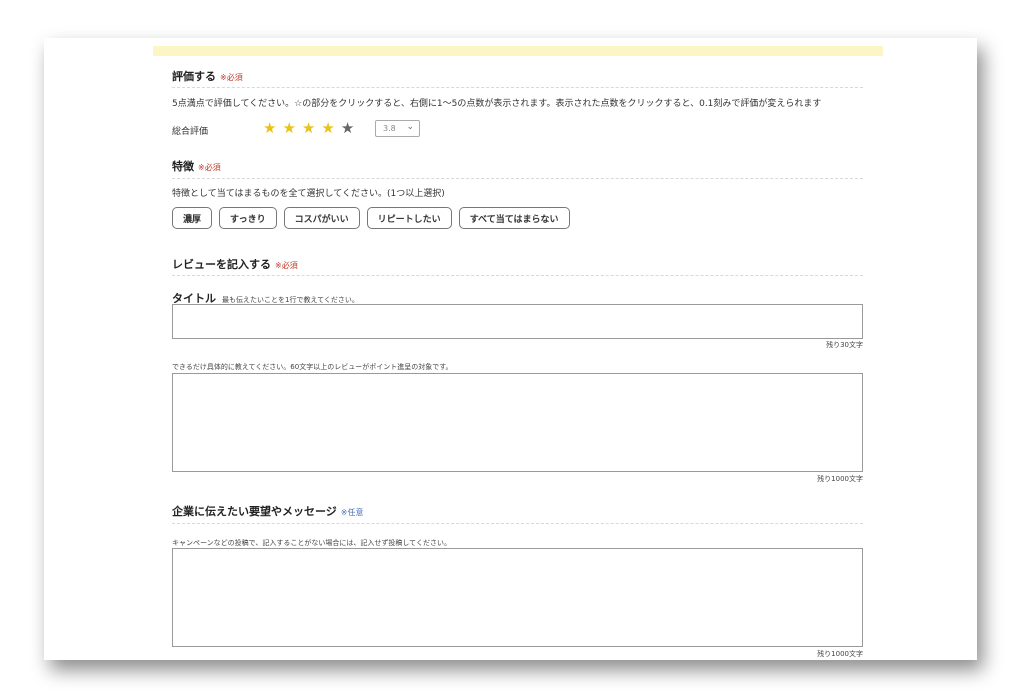 The height and width of the screenshot is (694, 1020). I want to click on feature-option-cospa: コスパがいい, so click(321, 218).